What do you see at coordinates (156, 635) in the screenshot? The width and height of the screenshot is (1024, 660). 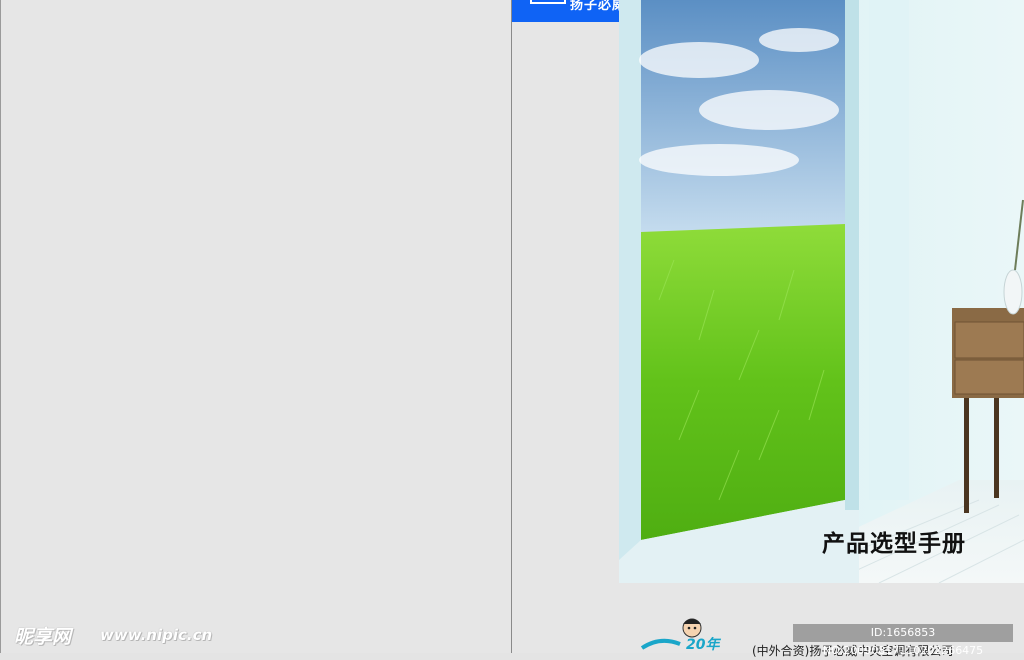 I see `watermark-site-url: www.nipic.cn` at bounding box center [156, 635].